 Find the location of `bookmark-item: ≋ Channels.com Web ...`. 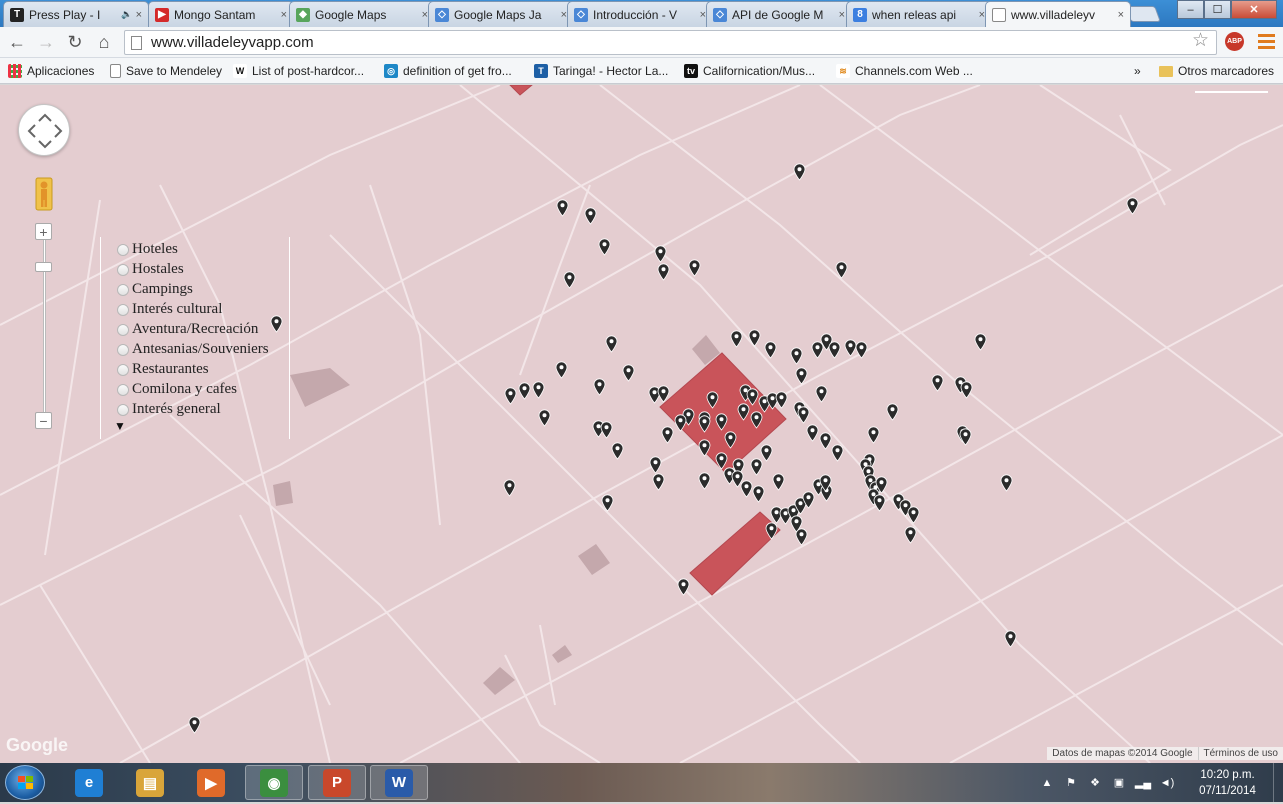

bookmark-item: ≋ Channels.com Web ... is located at coordinates (904, 71).